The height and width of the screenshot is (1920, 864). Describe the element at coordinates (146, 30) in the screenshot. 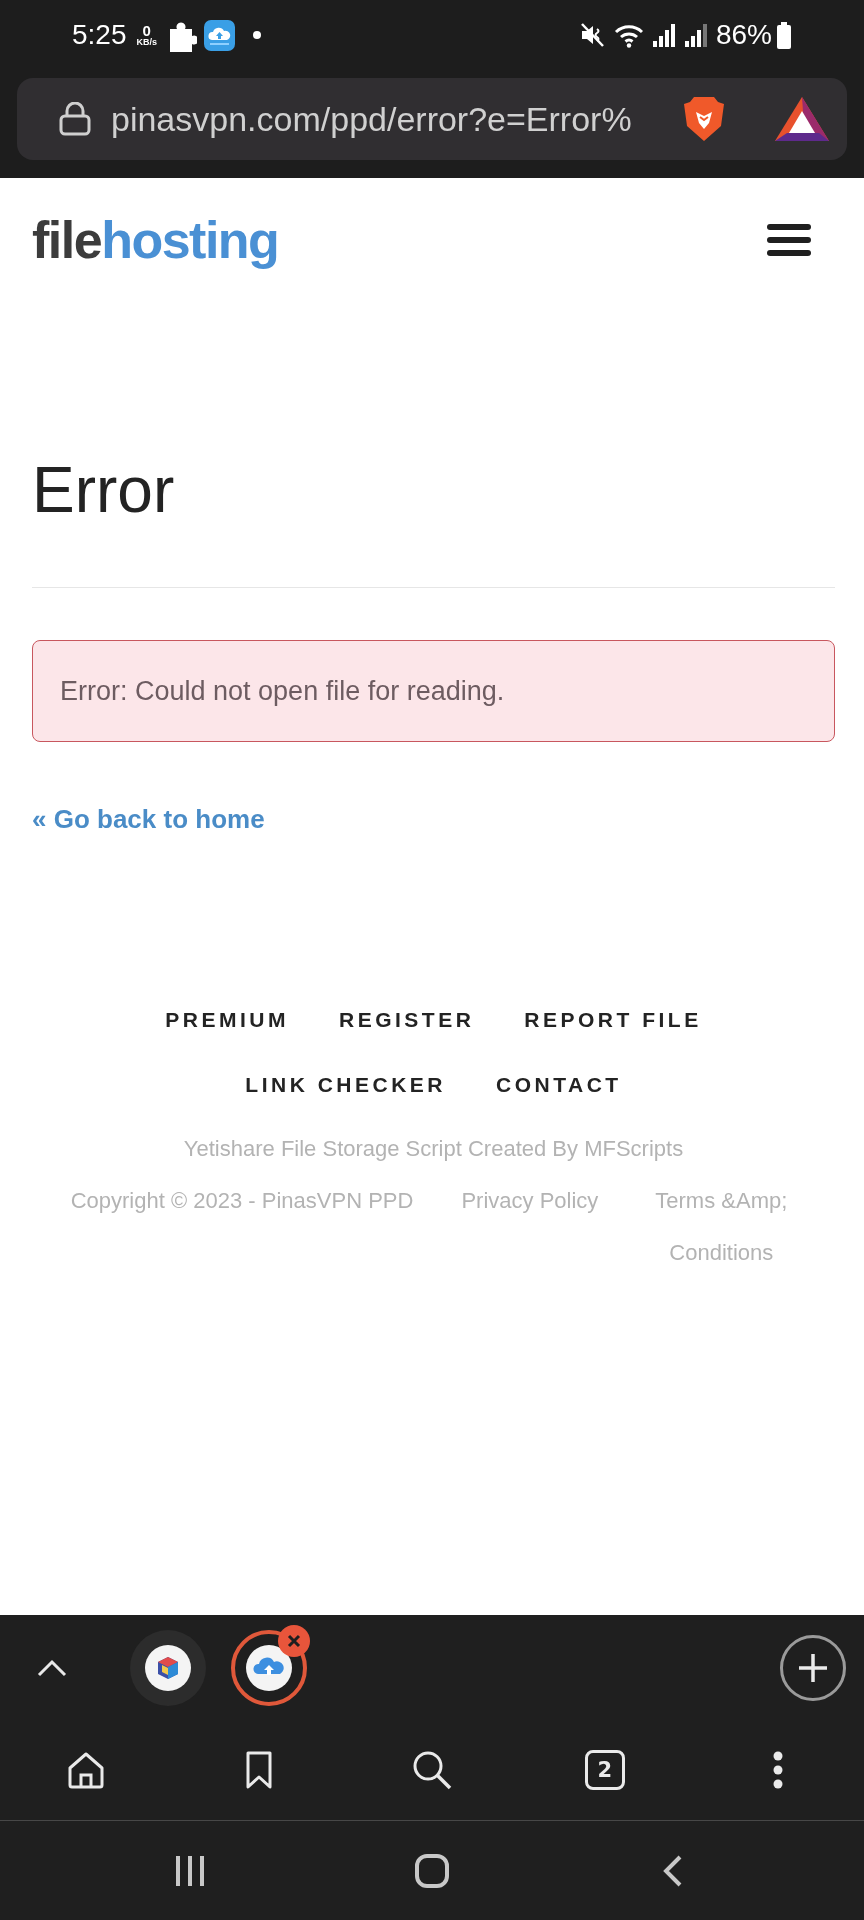

I see `net-speed-value: 0` at that location.